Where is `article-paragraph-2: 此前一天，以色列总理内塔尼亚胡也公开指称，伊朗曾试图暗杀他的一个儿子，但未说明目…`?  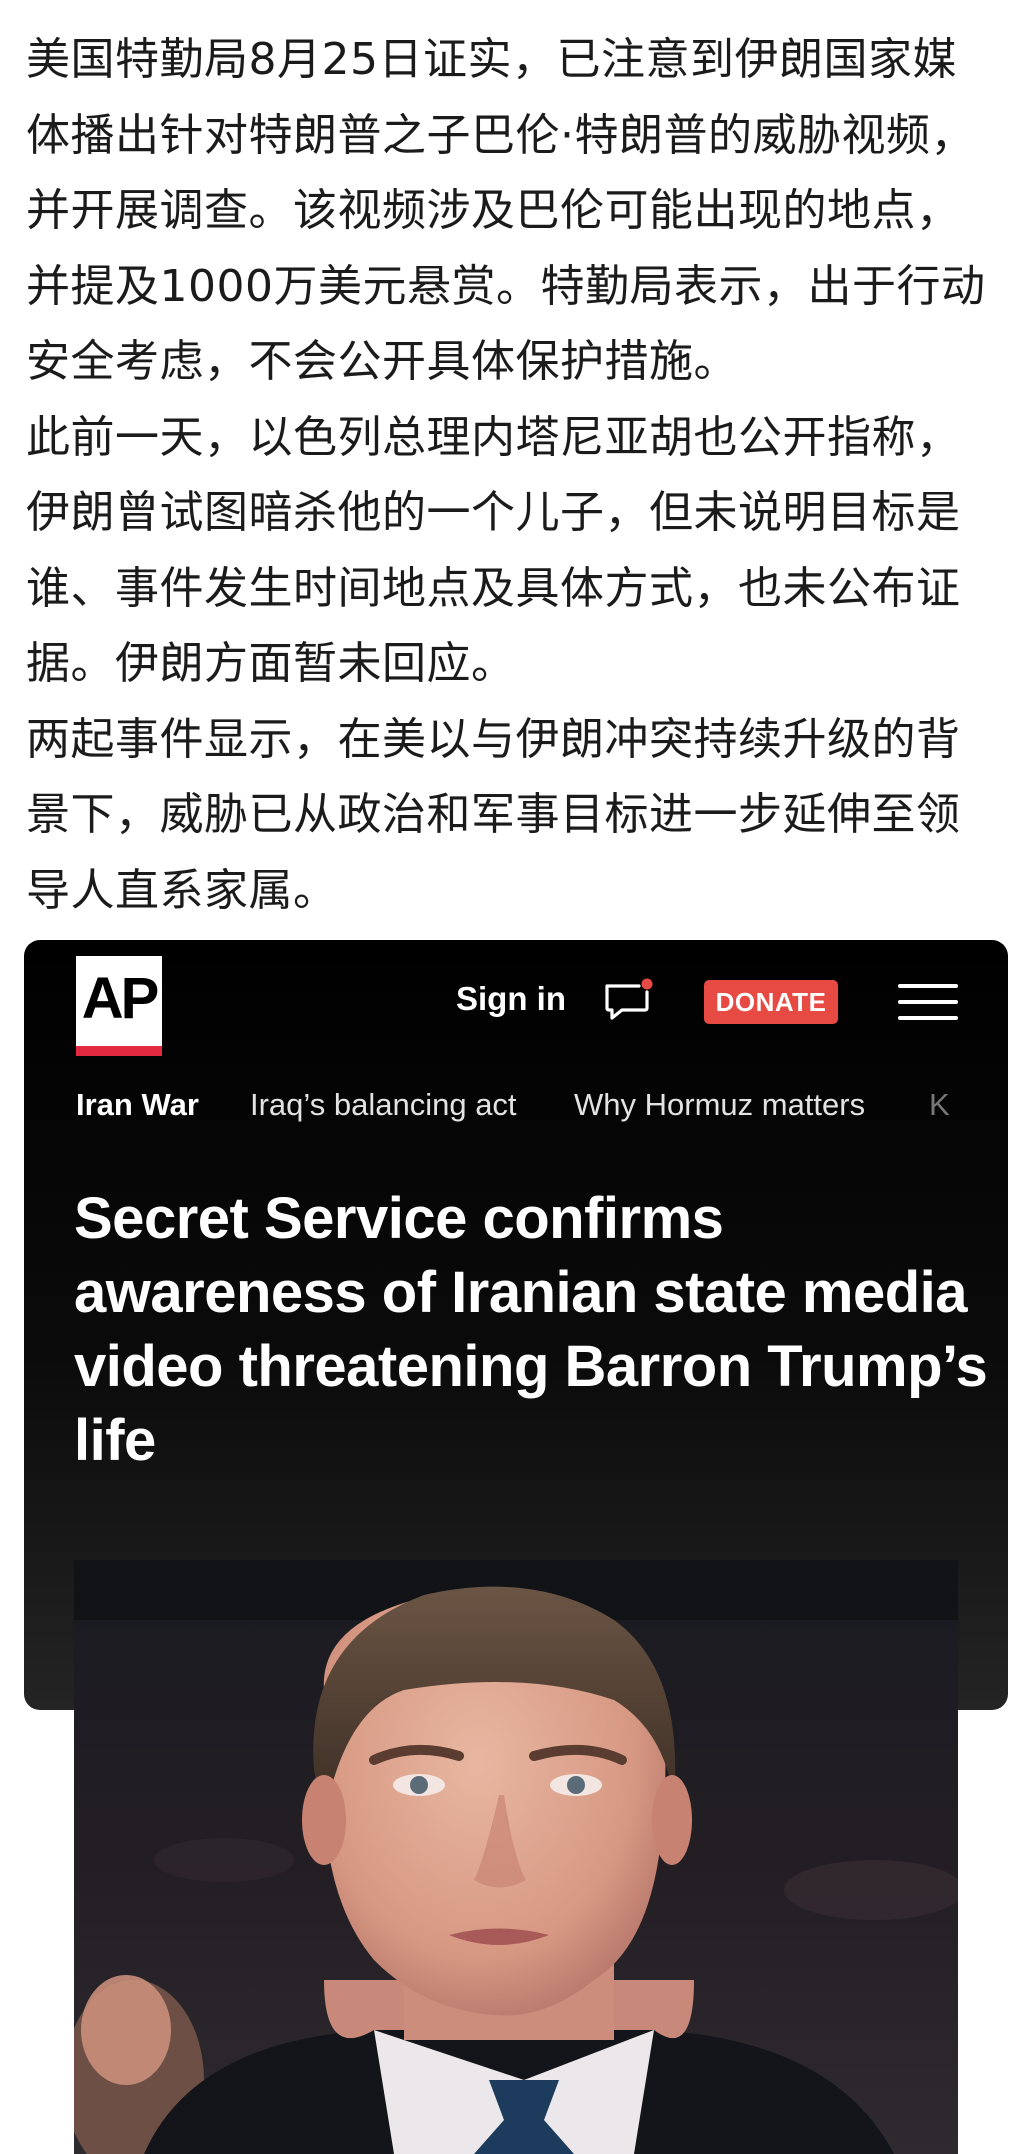 article-paragraph-2: 此前一天，以色列总理内塔尼亚胡也公开指称，伊朗曾试图暗杀他的一个儿子，但未说明目… is located at coordinates (493, 550).